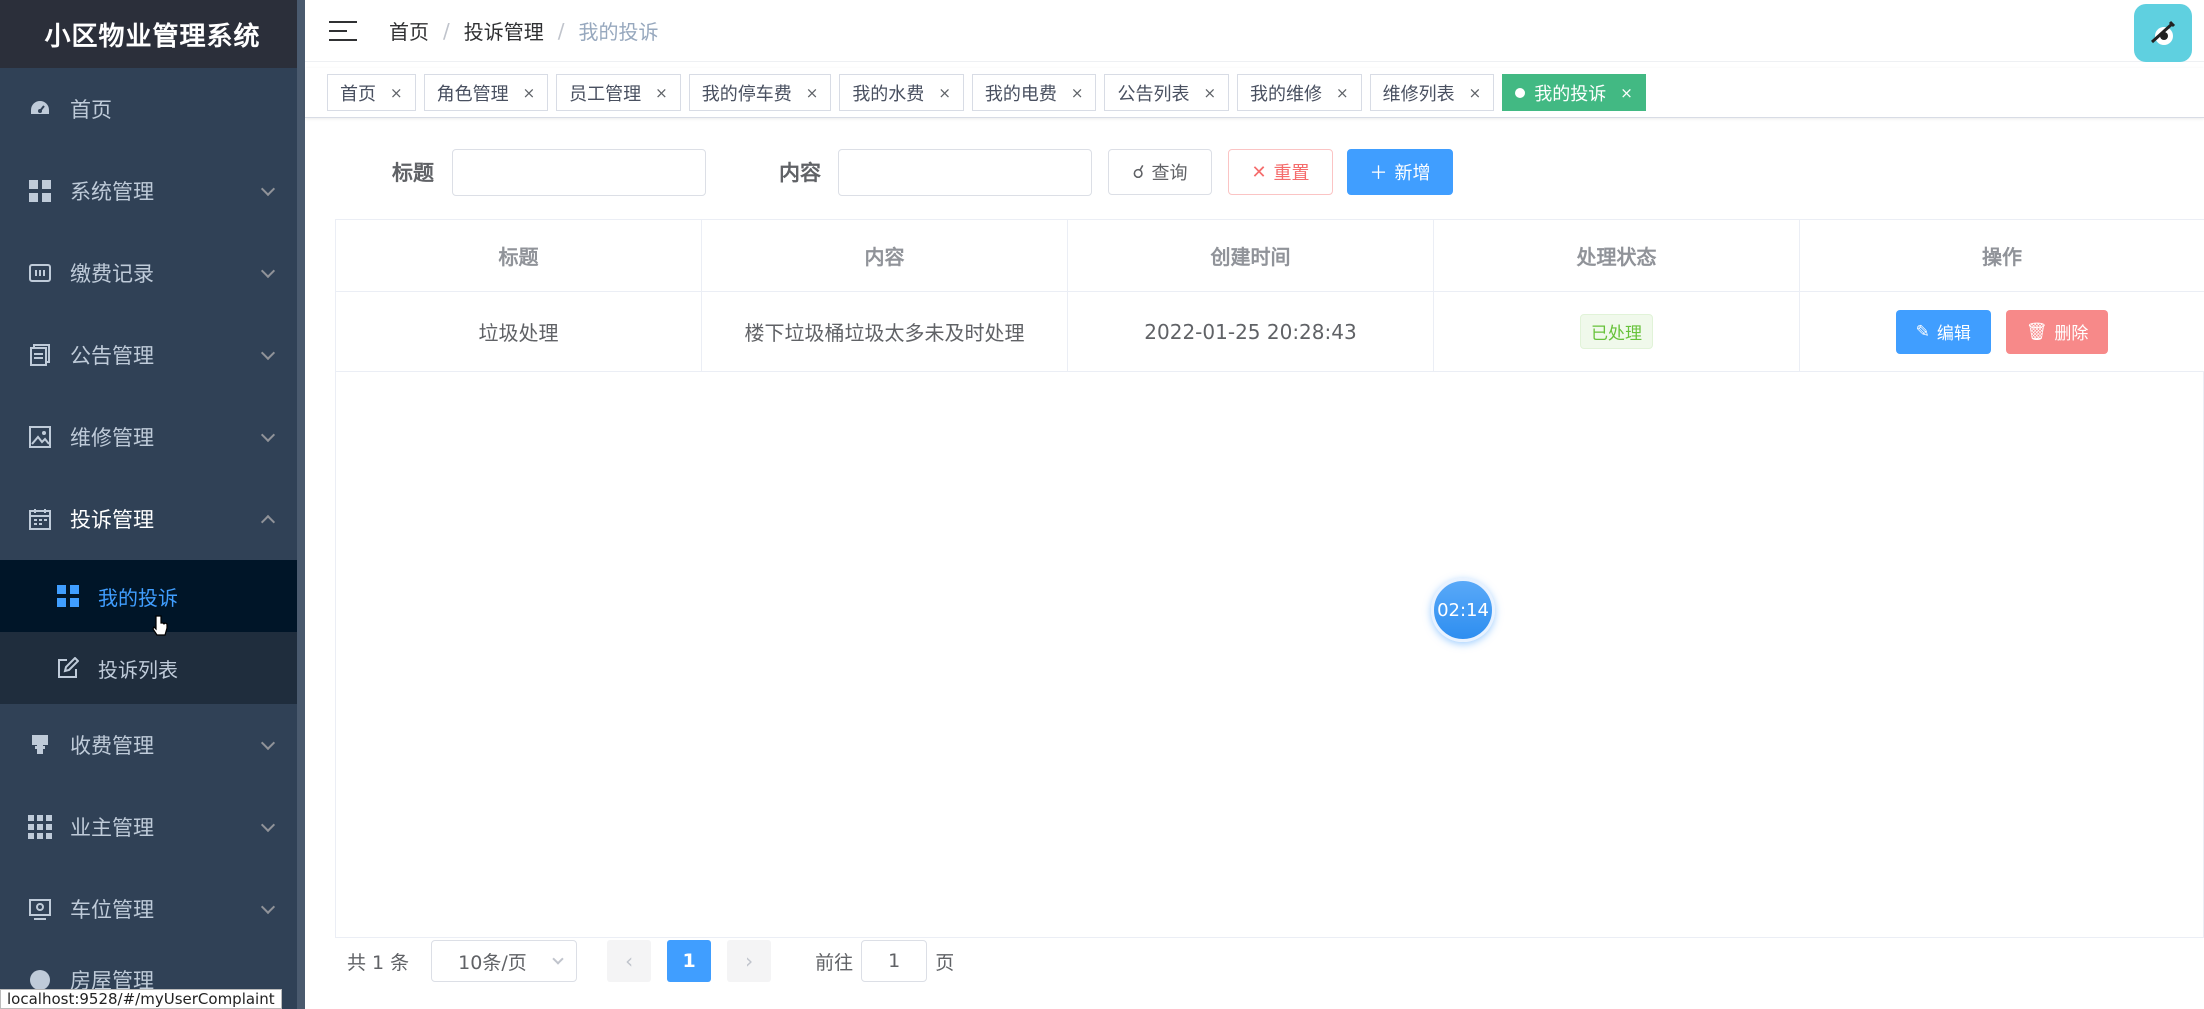  I want to click on navbar: 首页 / 投诉管理 / 我的投诉, so click(1254, 31).